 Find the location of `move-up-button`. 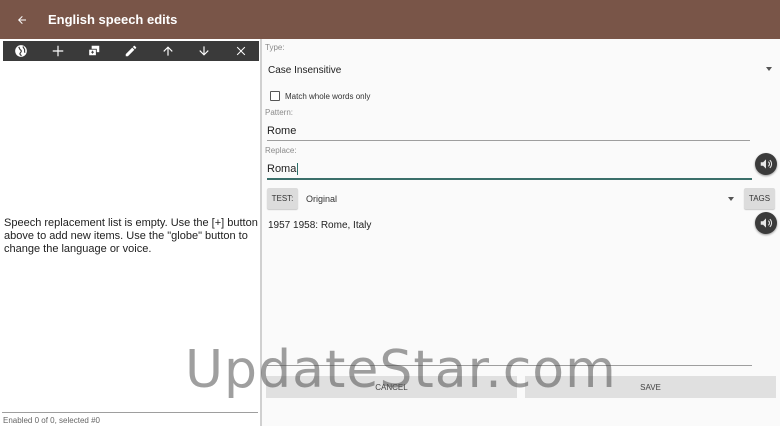

move-up-button is located at coordinates (168, 51).